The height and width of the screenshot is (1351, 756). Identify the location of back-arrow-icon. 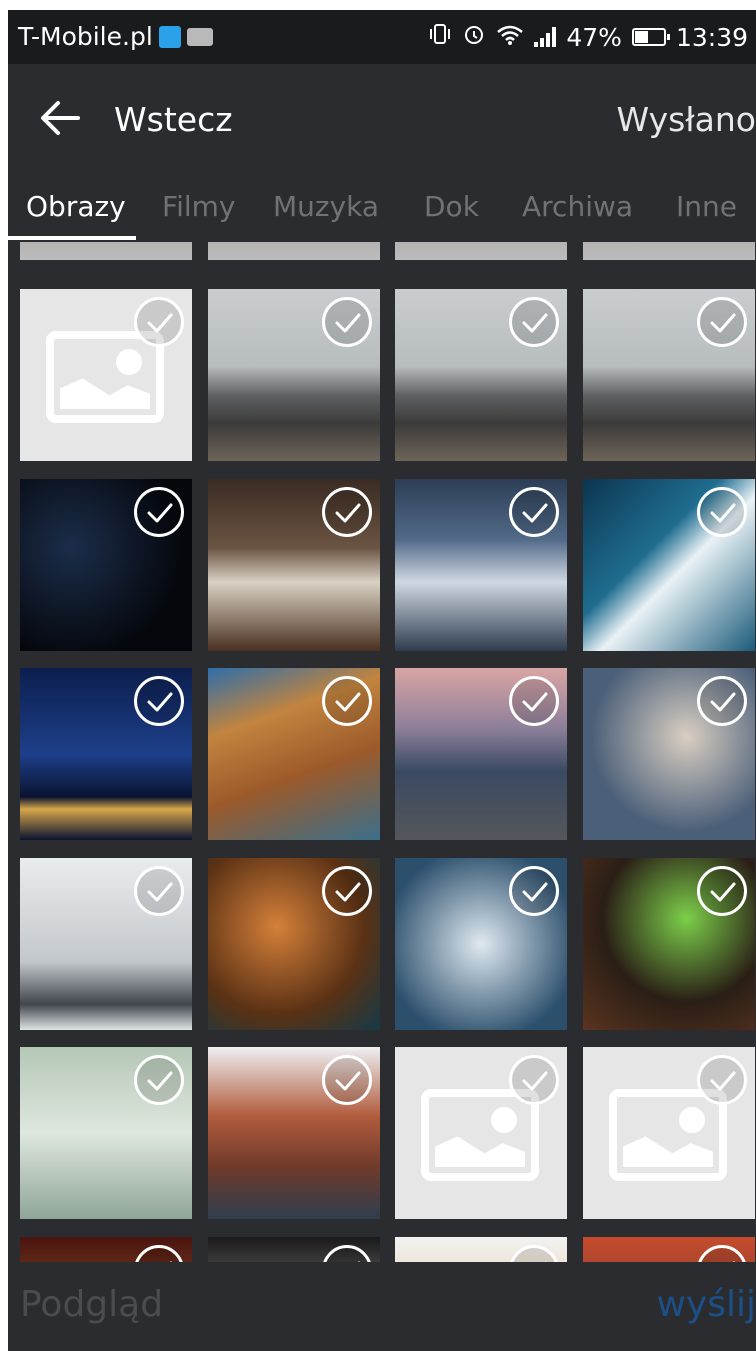
(60, 118).